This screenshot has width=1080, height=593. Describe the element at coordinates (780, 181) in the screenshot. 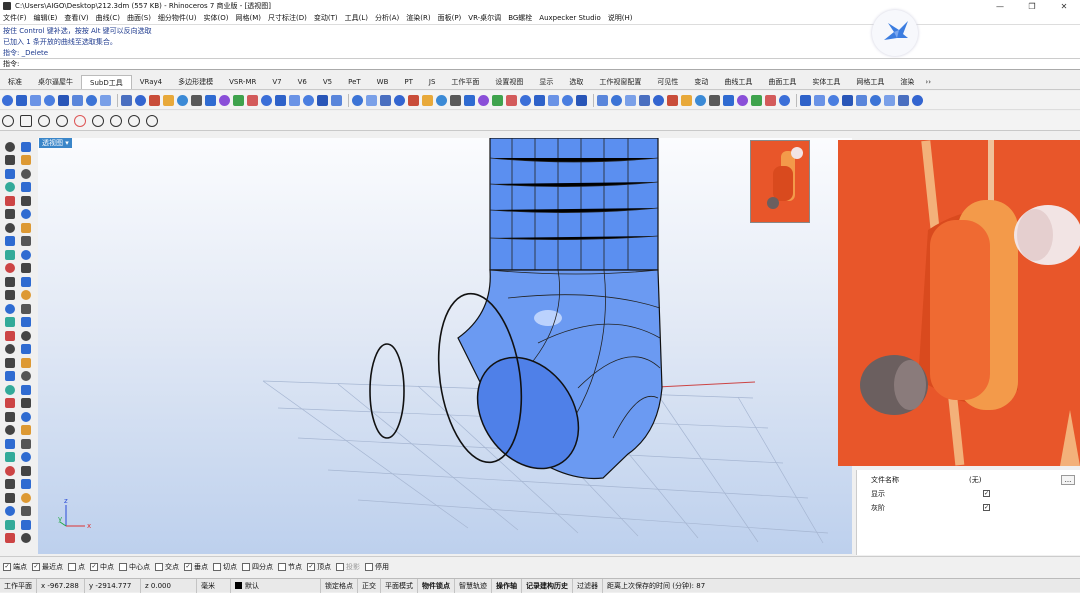

I see `reference-thumbnail` at that location.